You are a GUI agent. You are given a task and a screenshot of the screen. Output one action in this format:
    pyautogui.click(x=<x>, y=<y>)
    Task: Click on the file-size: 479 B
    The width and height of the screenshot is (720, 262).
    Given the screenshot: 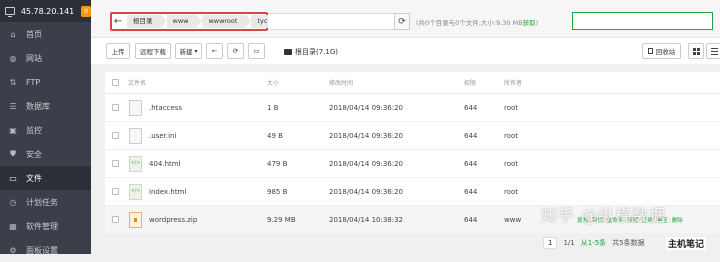 What is the action you would take?
    pyautogui.click(x=277, y=163)
    